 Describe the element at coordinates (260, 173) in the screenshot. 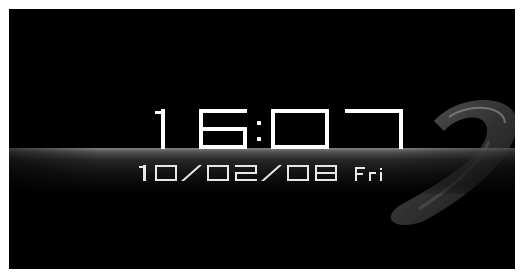

I see `date-digits` at that location.